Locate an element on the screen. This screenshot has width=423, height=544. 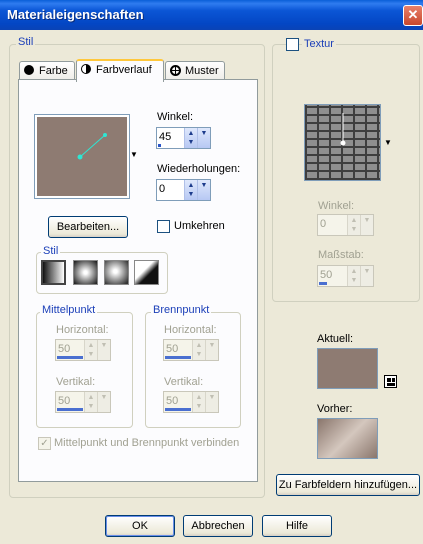
brennpunkt-vertikal-level-bar is located at coordinates (178, 409).